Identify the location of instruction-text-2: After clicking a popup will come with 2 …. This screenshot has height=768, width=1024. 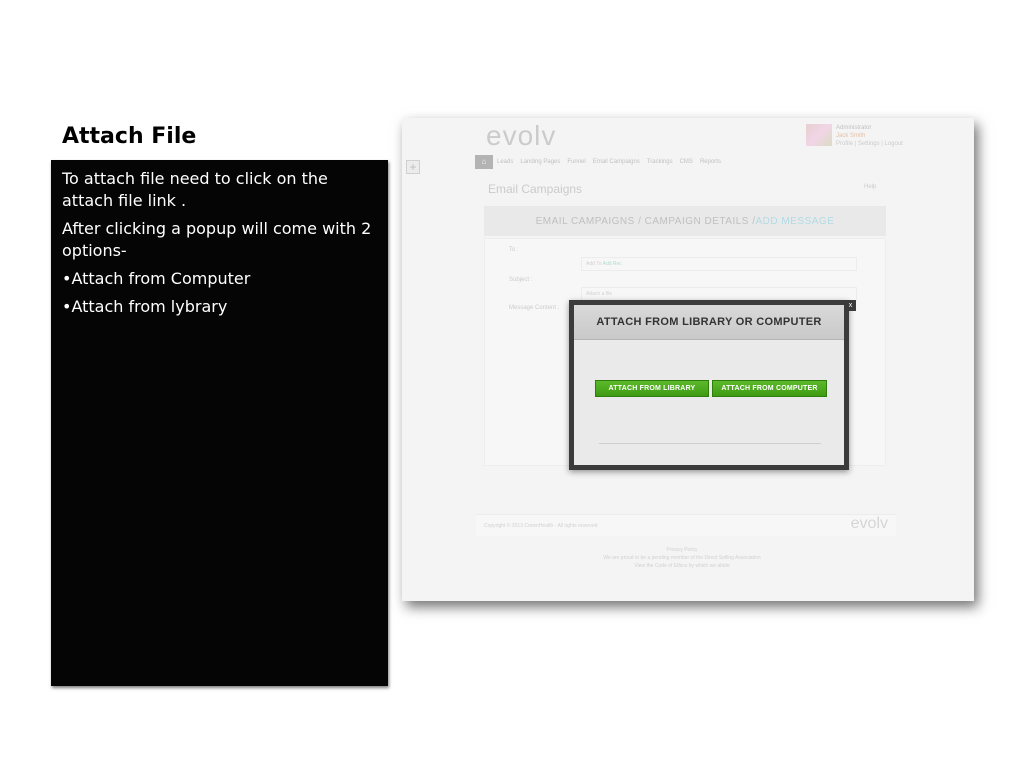
(217, 239).